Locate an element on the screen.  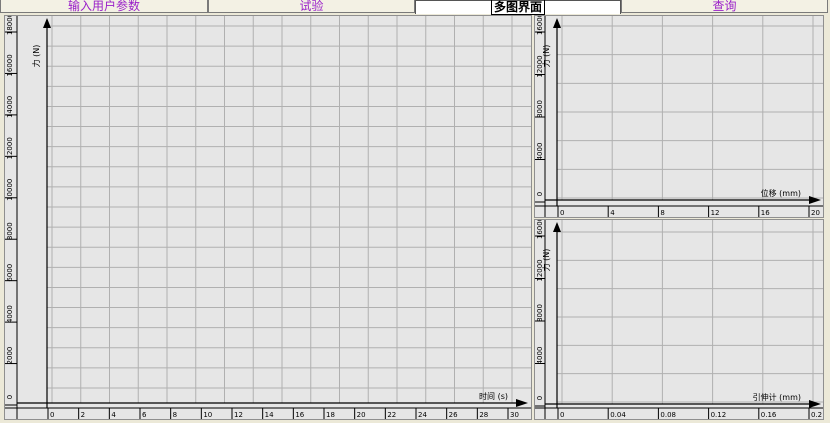
force-displacement-x-tick-label: 20 is located at coordinates (815, 213).